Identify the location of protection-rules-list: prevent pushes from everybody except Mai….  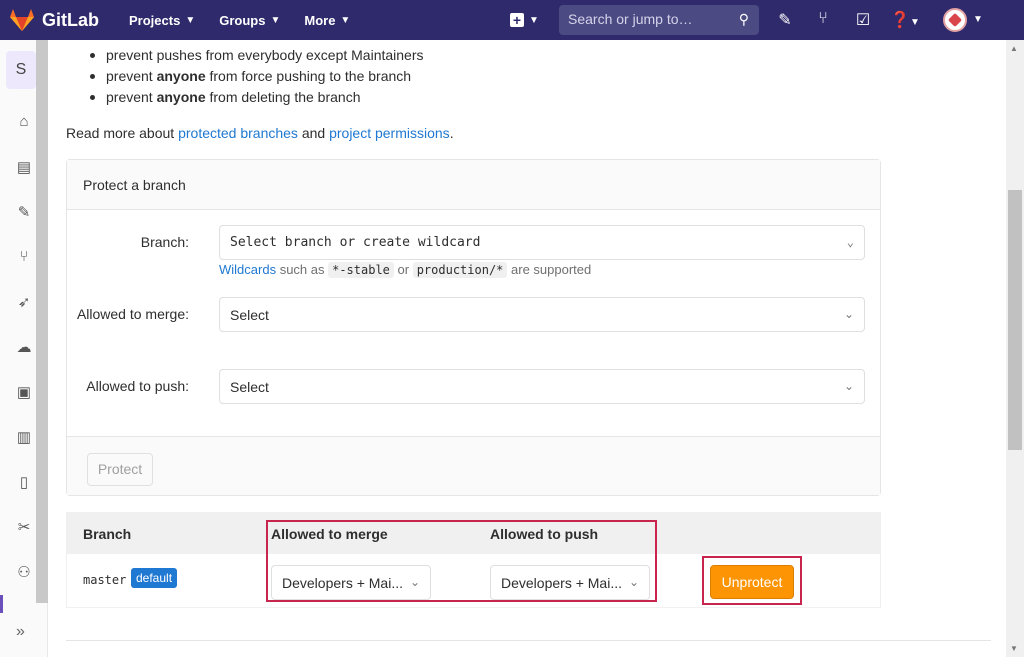
(257, 76).